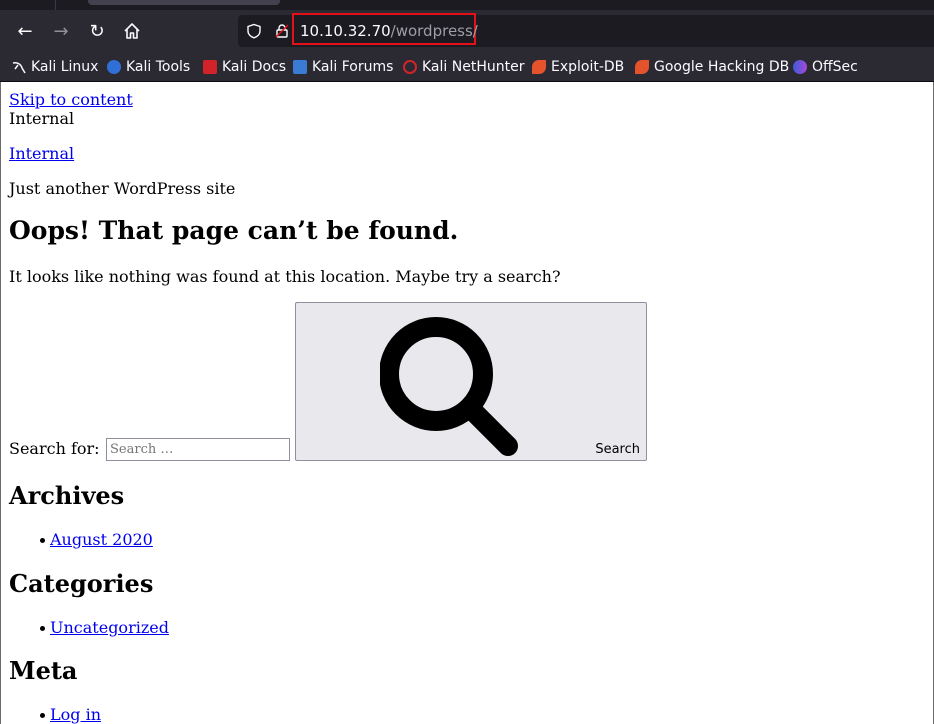 This screenshot has width=934, height=724. I want to click on home-icon, so click(132, 31).